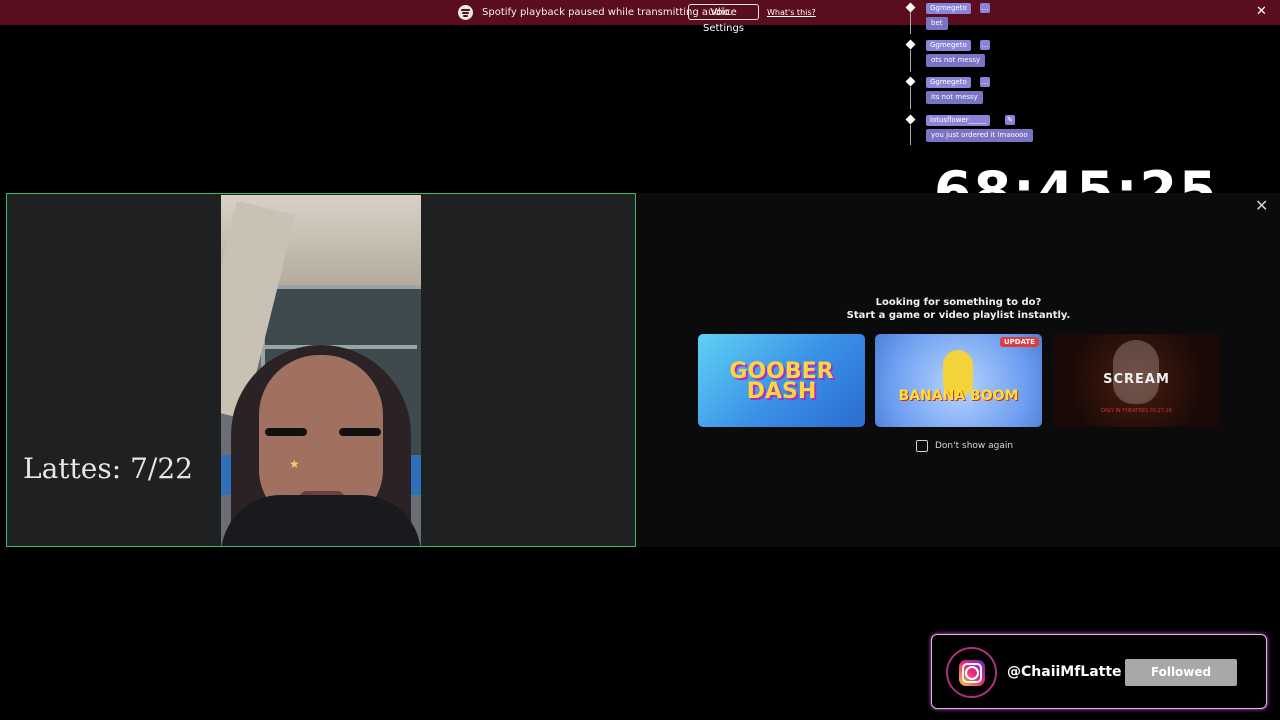 The width and height of the screenshot is (1280, 720). I want to click on chat-username: lotusflower_____, so click(958, 120).